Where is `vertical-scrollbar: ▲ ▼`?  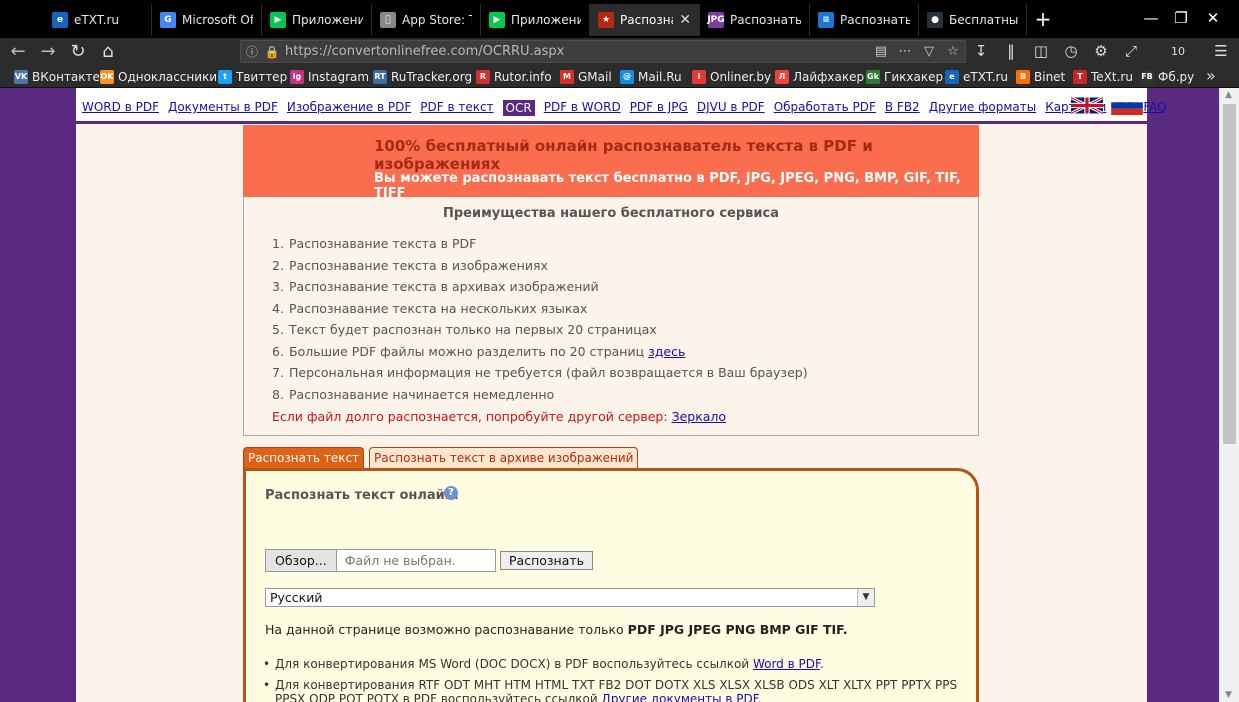
vertical-scrollbar: ▲ ▼ is located at coordinates (1229, 395).